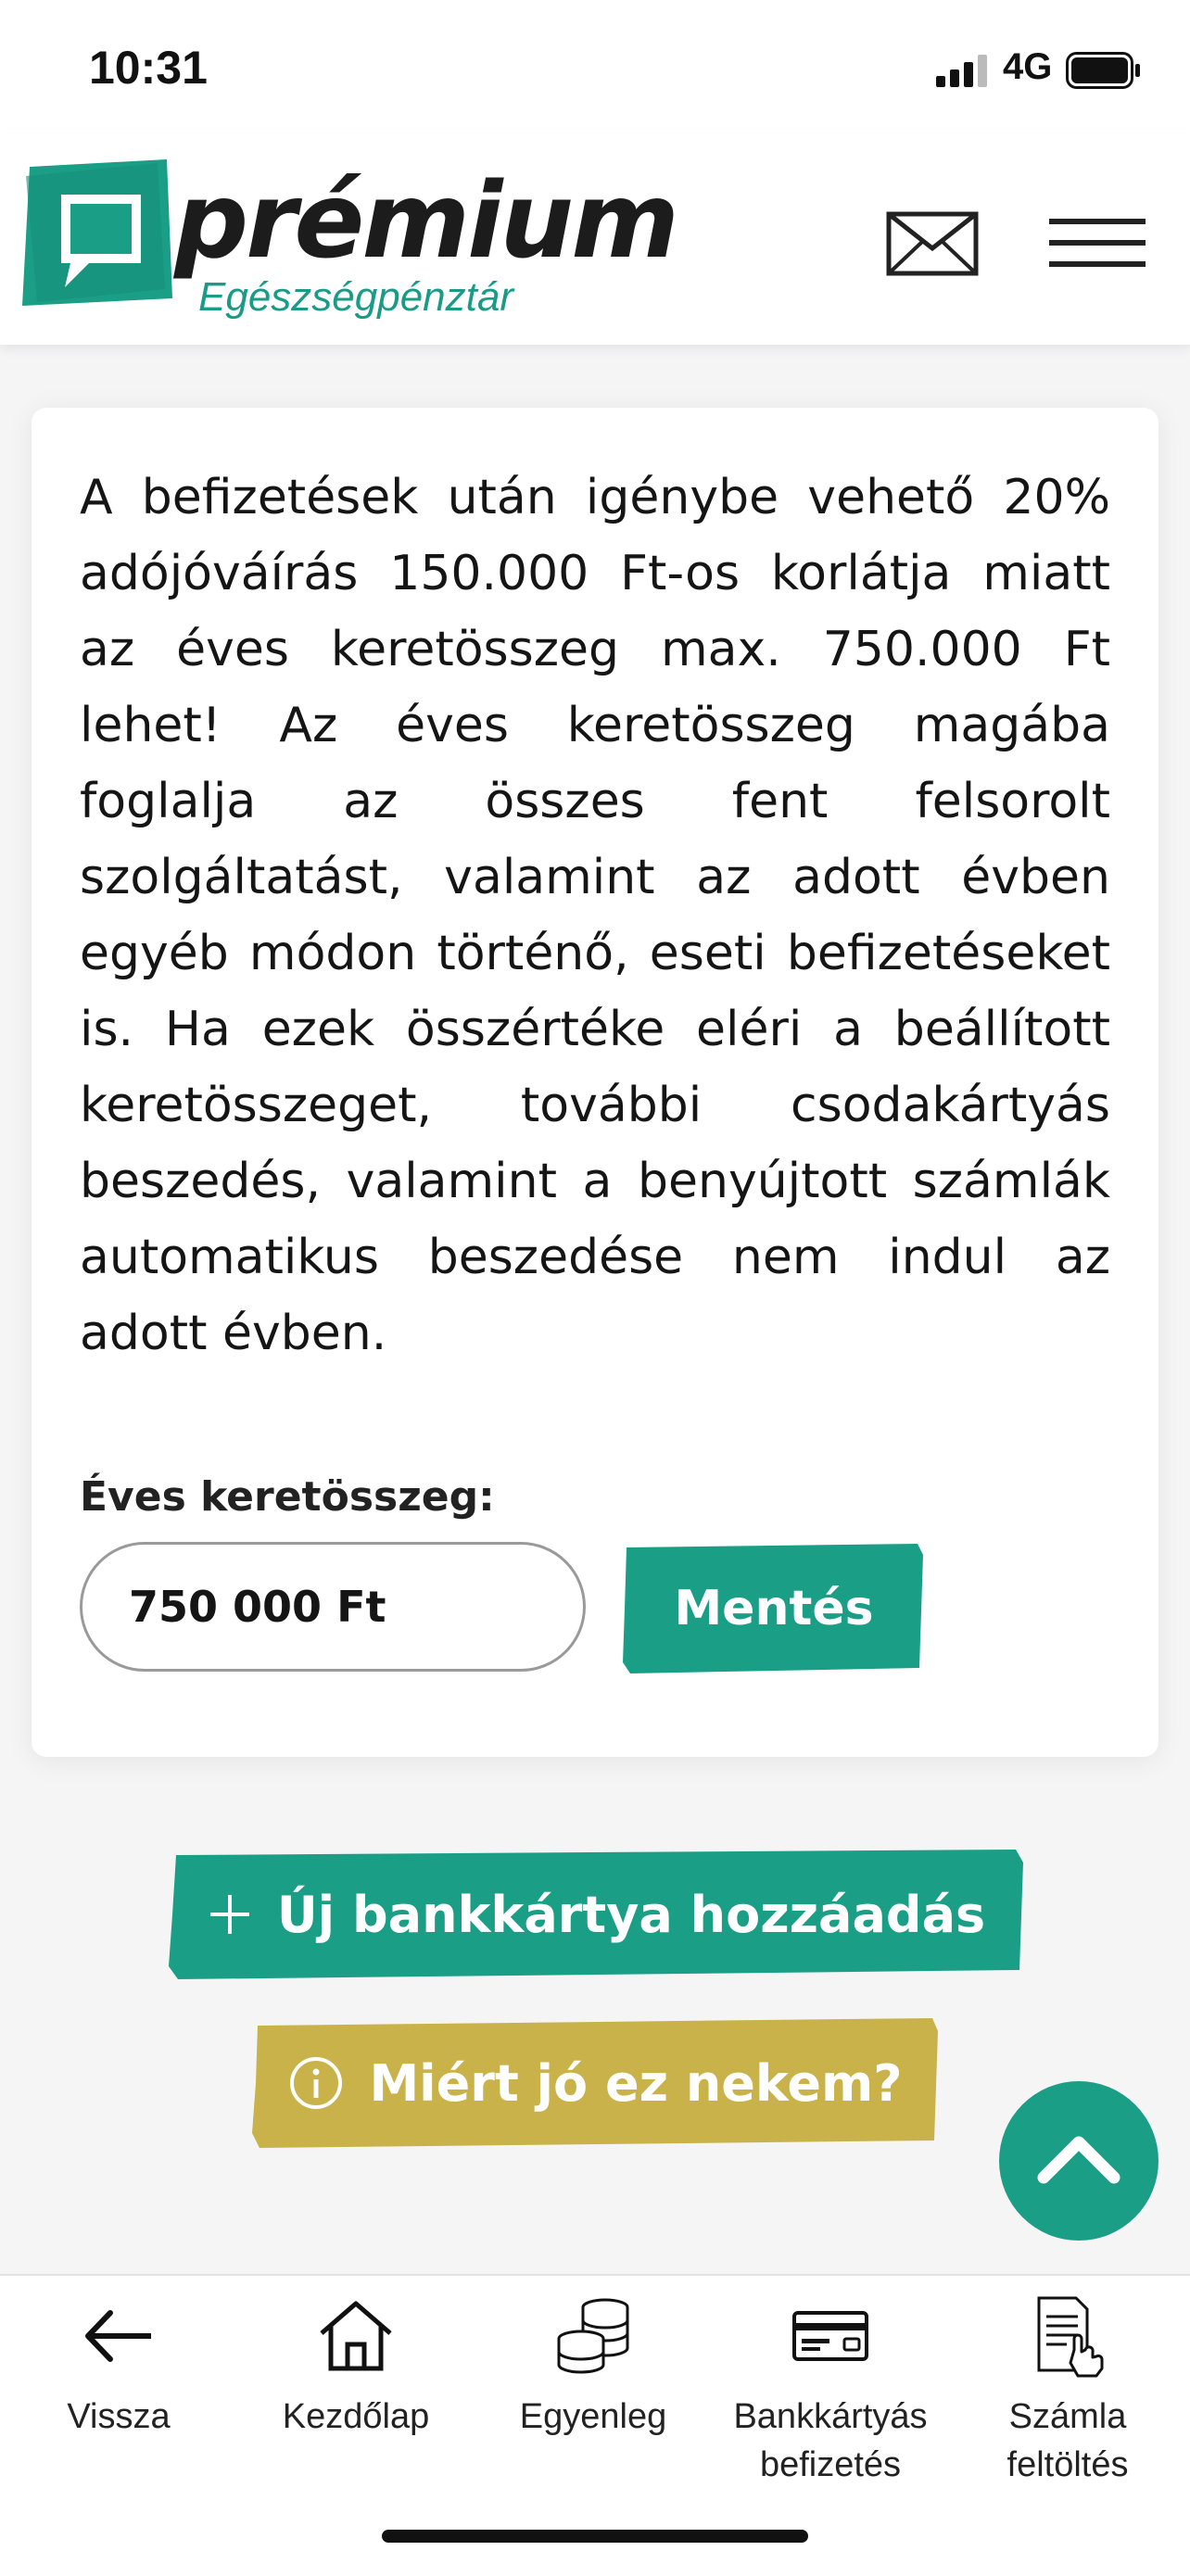  I want to click on nav-label-back: Vissza, so click(119, 2416).